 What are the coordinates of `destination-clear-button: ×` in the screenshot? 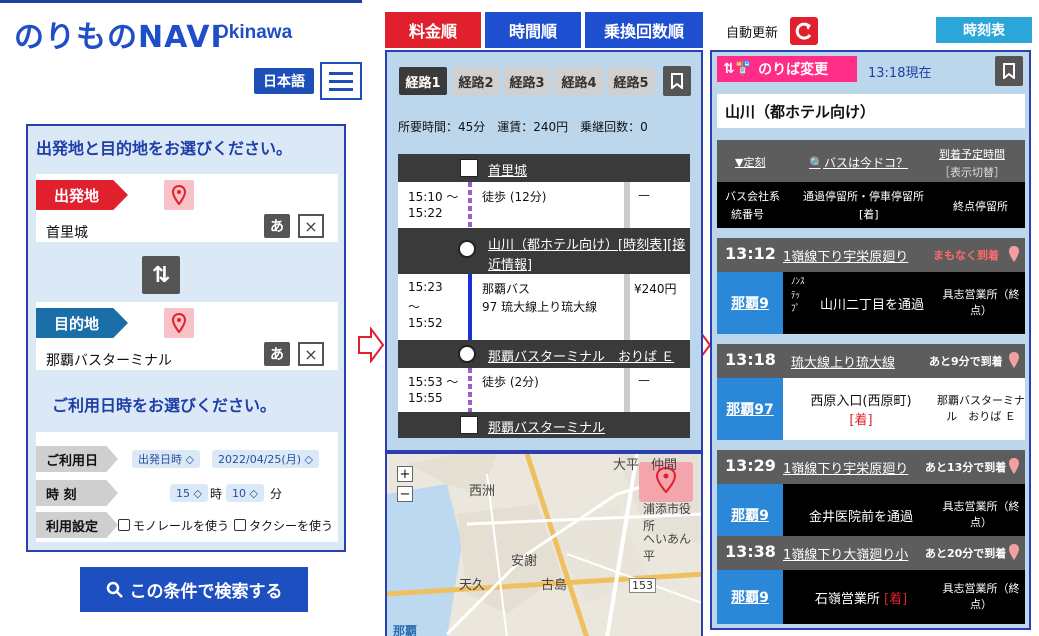 It's located at (311, 354).